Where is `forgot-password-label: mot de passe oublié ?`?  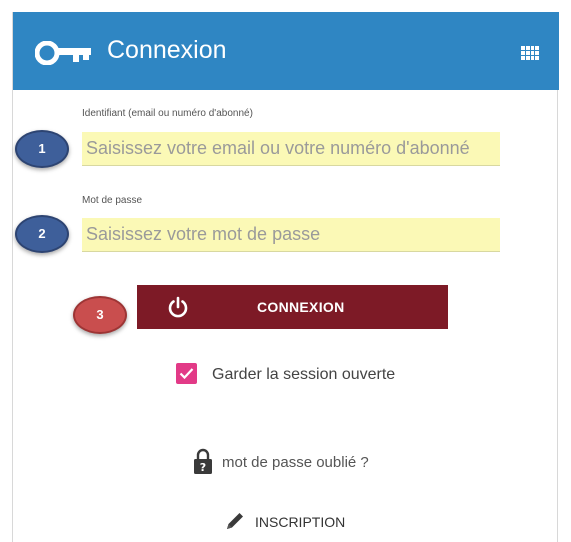 forgot-password-label: mot de passe oublié ? is located at coordinates (295, 462).